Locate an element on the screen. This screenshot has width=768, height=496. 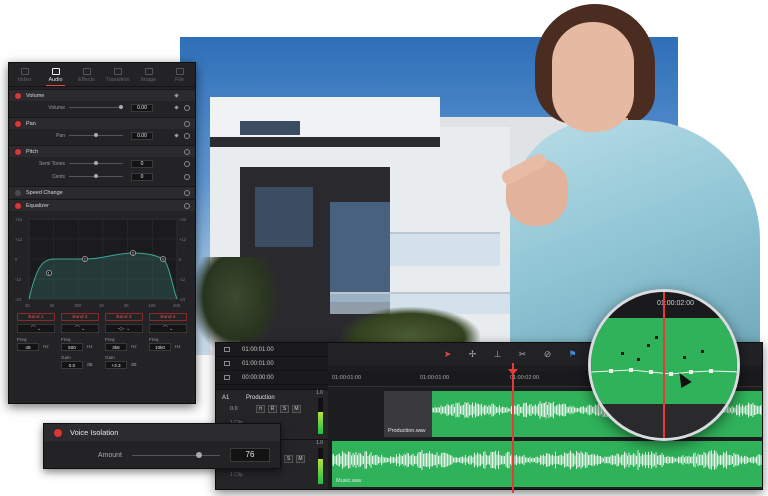
clock-icon is located at coordinates (227, 377).